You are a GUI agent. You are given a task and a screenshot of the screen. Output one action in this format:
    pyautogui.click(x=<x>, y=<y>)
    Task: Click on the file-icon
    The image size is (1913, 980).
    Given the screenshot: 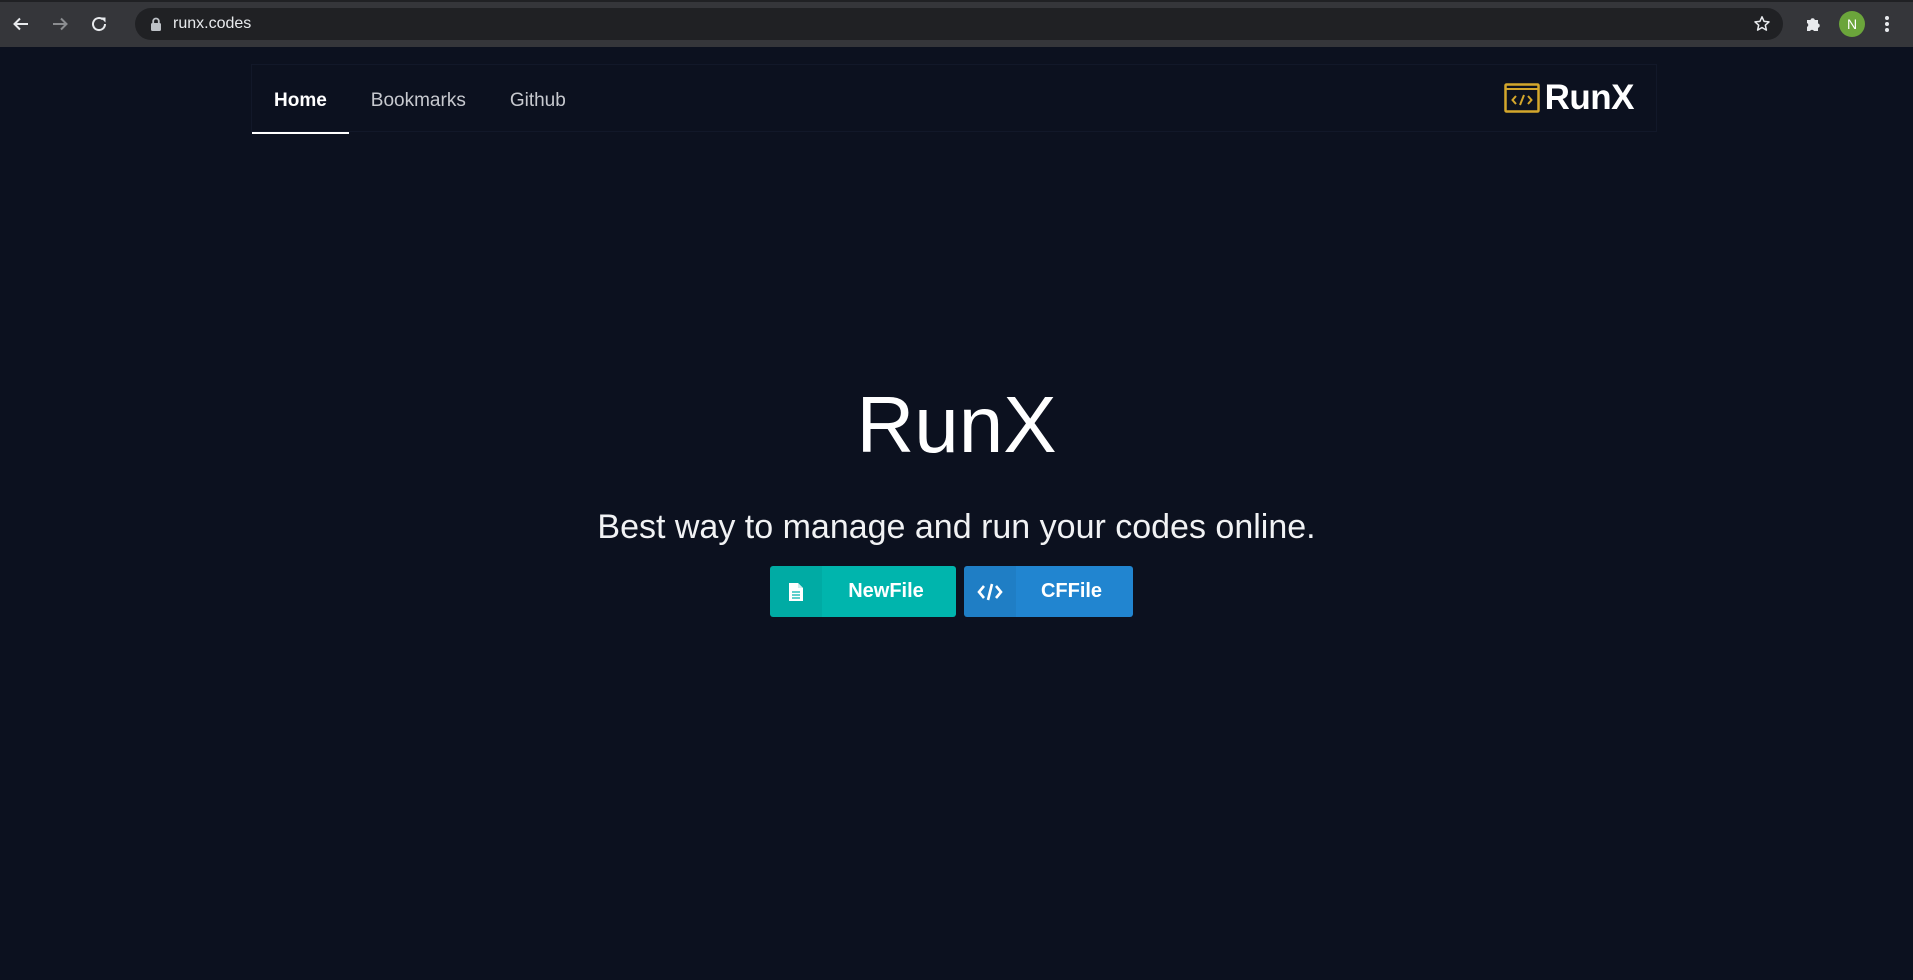 What is the action you would take?
    pyautogui.click(x=796, y=591)
    